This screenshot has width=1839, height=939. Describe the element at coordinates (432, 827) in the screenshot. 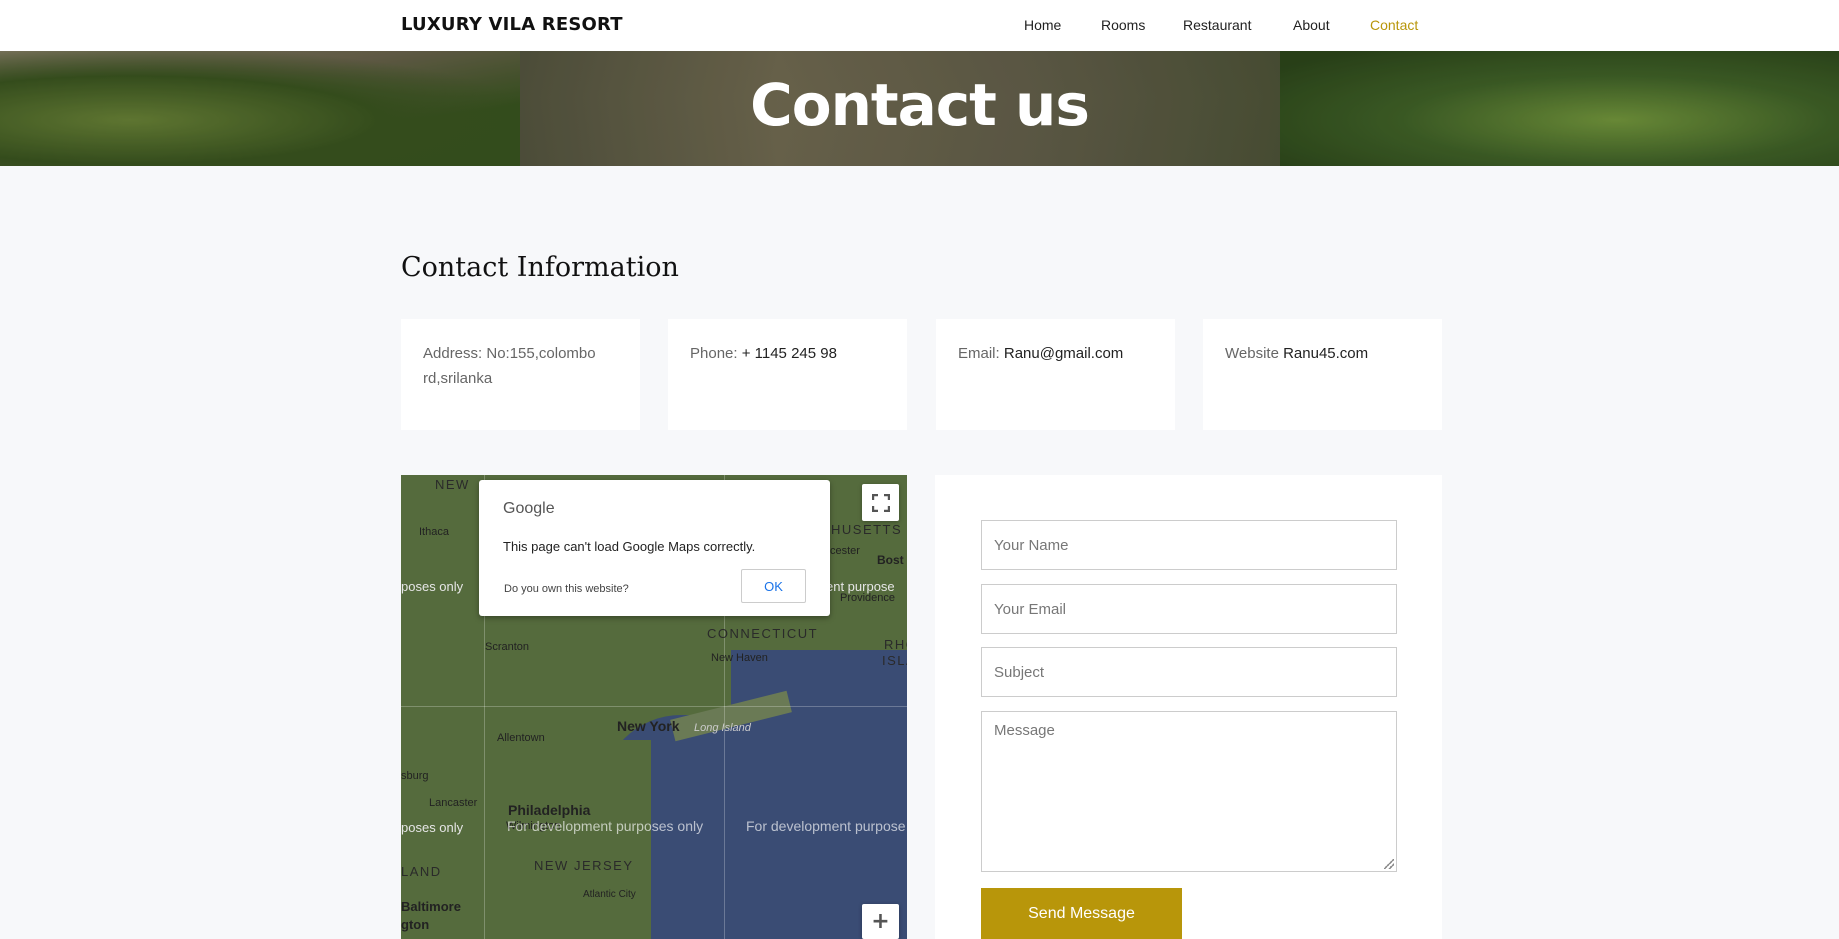

I see `map-label-poses-only-2: poses only` at that location.